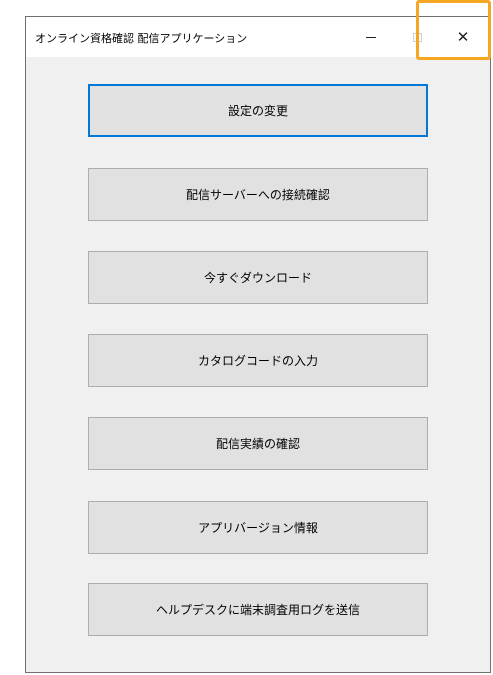 This screenshot has width=493, height=675. What do you see at coordinates (258, 527) in the screenshot?
I see `app-version-info-button: アプリバージョン情報` at bounding box center [258, 527].